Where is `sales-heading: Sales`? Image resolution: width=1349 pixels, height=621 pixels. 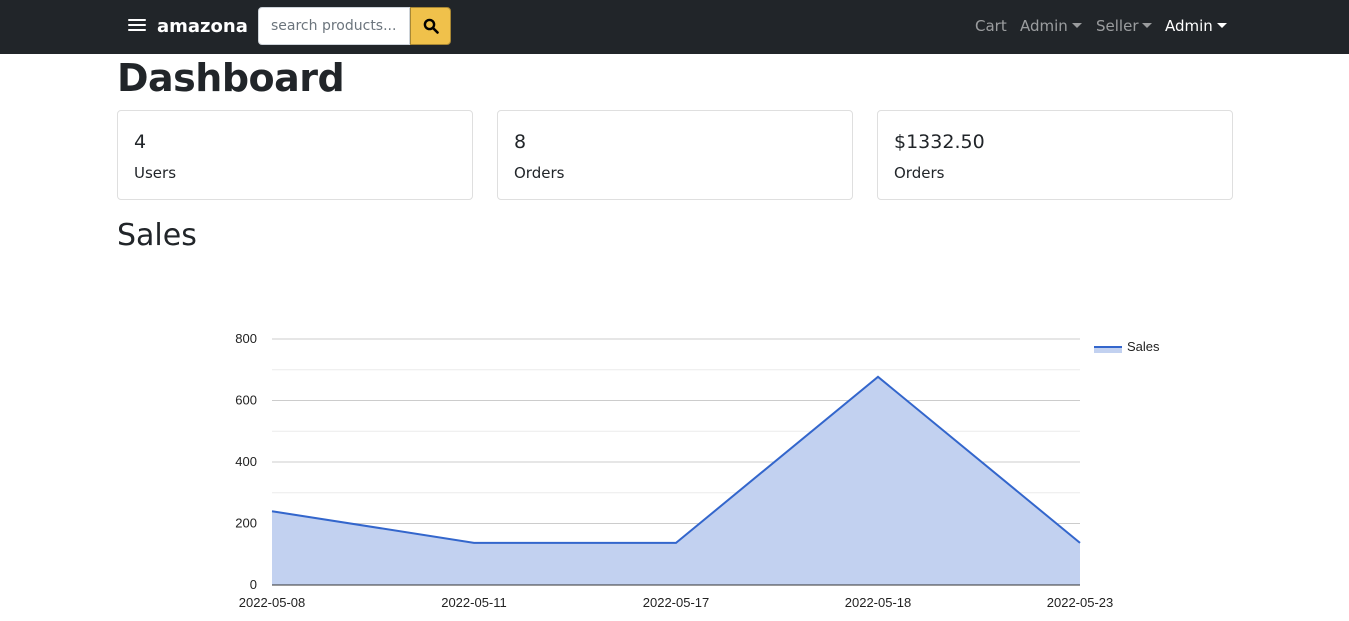 sales-heading: Sales is located at coordinates (157, 235).